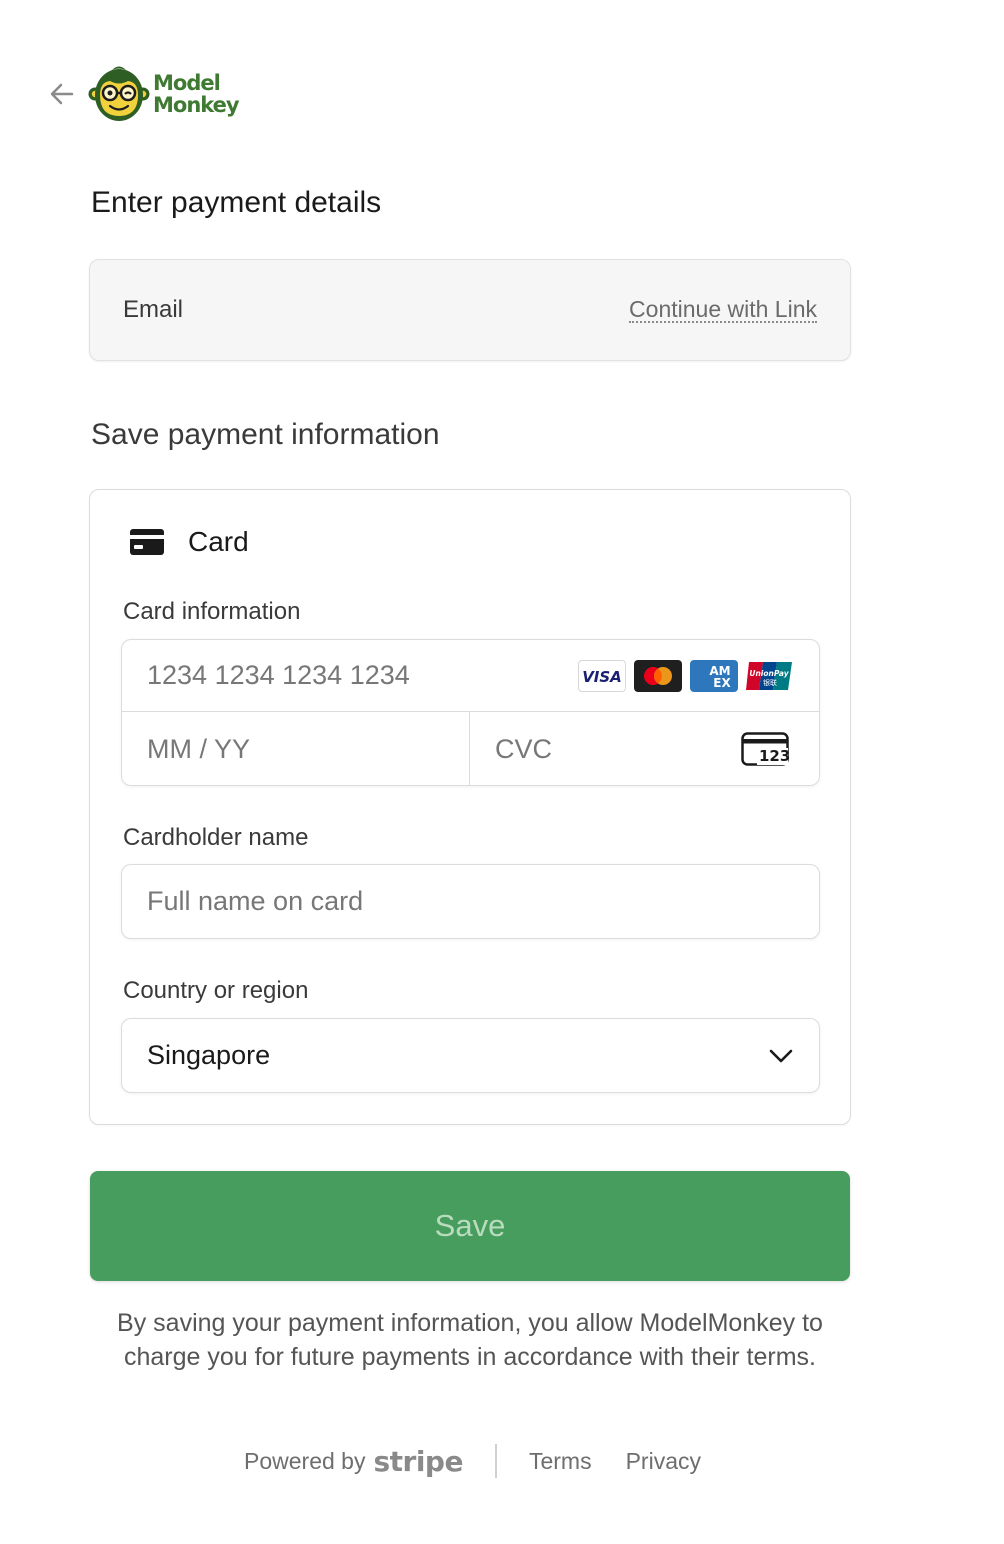  What do you see at coordinates (524, 748) in the screenshot?
I see `cvc-placeholder: CVC` at bounding box center [524, 748].